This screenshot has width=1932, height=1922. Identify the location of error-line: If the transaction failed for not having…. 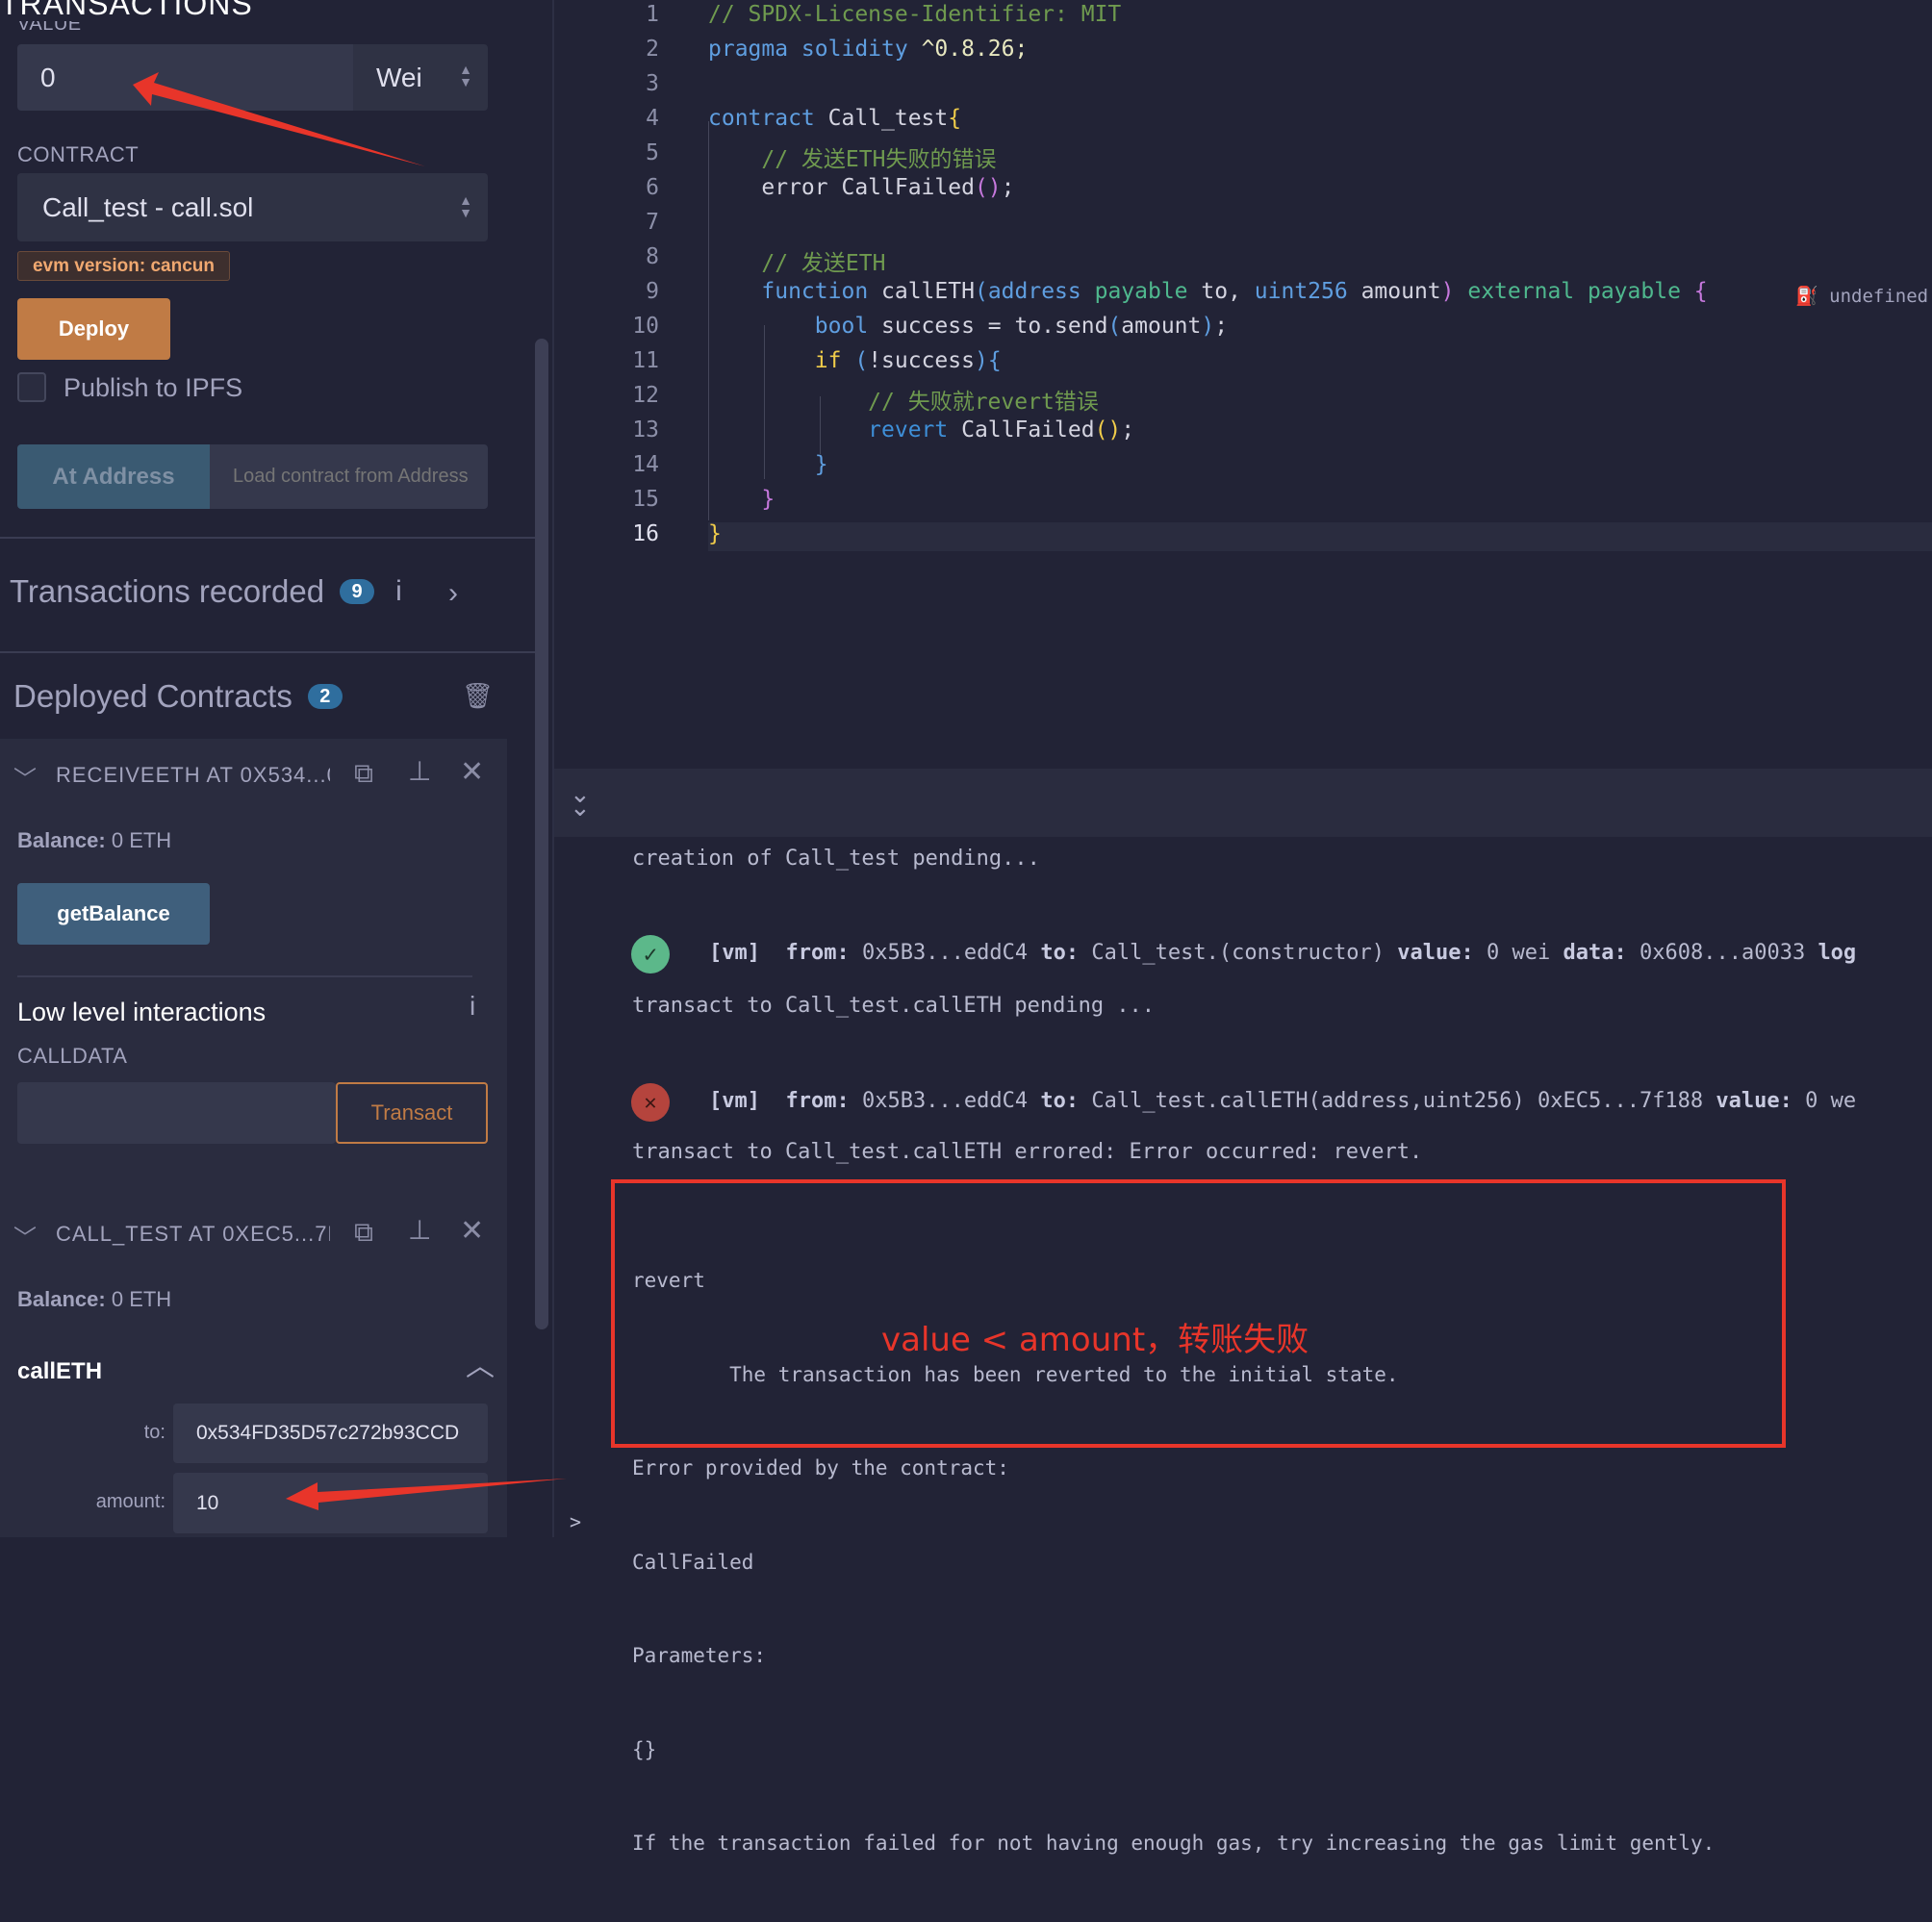
(1174, 1843).